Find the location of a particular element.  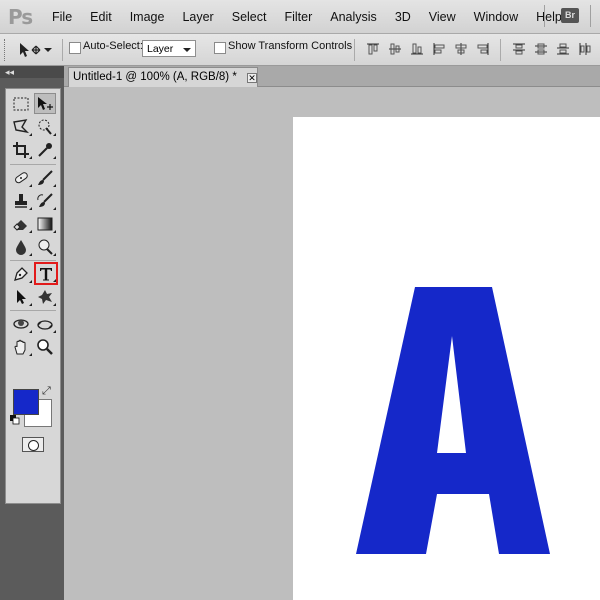

align-bottom-icon is located at coordinates (417, 49).